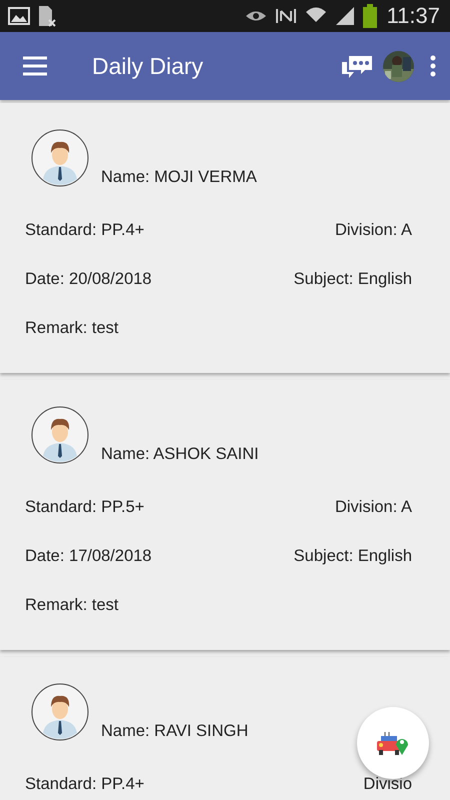 The height and width of the screenshot is (800, 450). I want to click on screen-title: Daily Diary, so click(148, 66).